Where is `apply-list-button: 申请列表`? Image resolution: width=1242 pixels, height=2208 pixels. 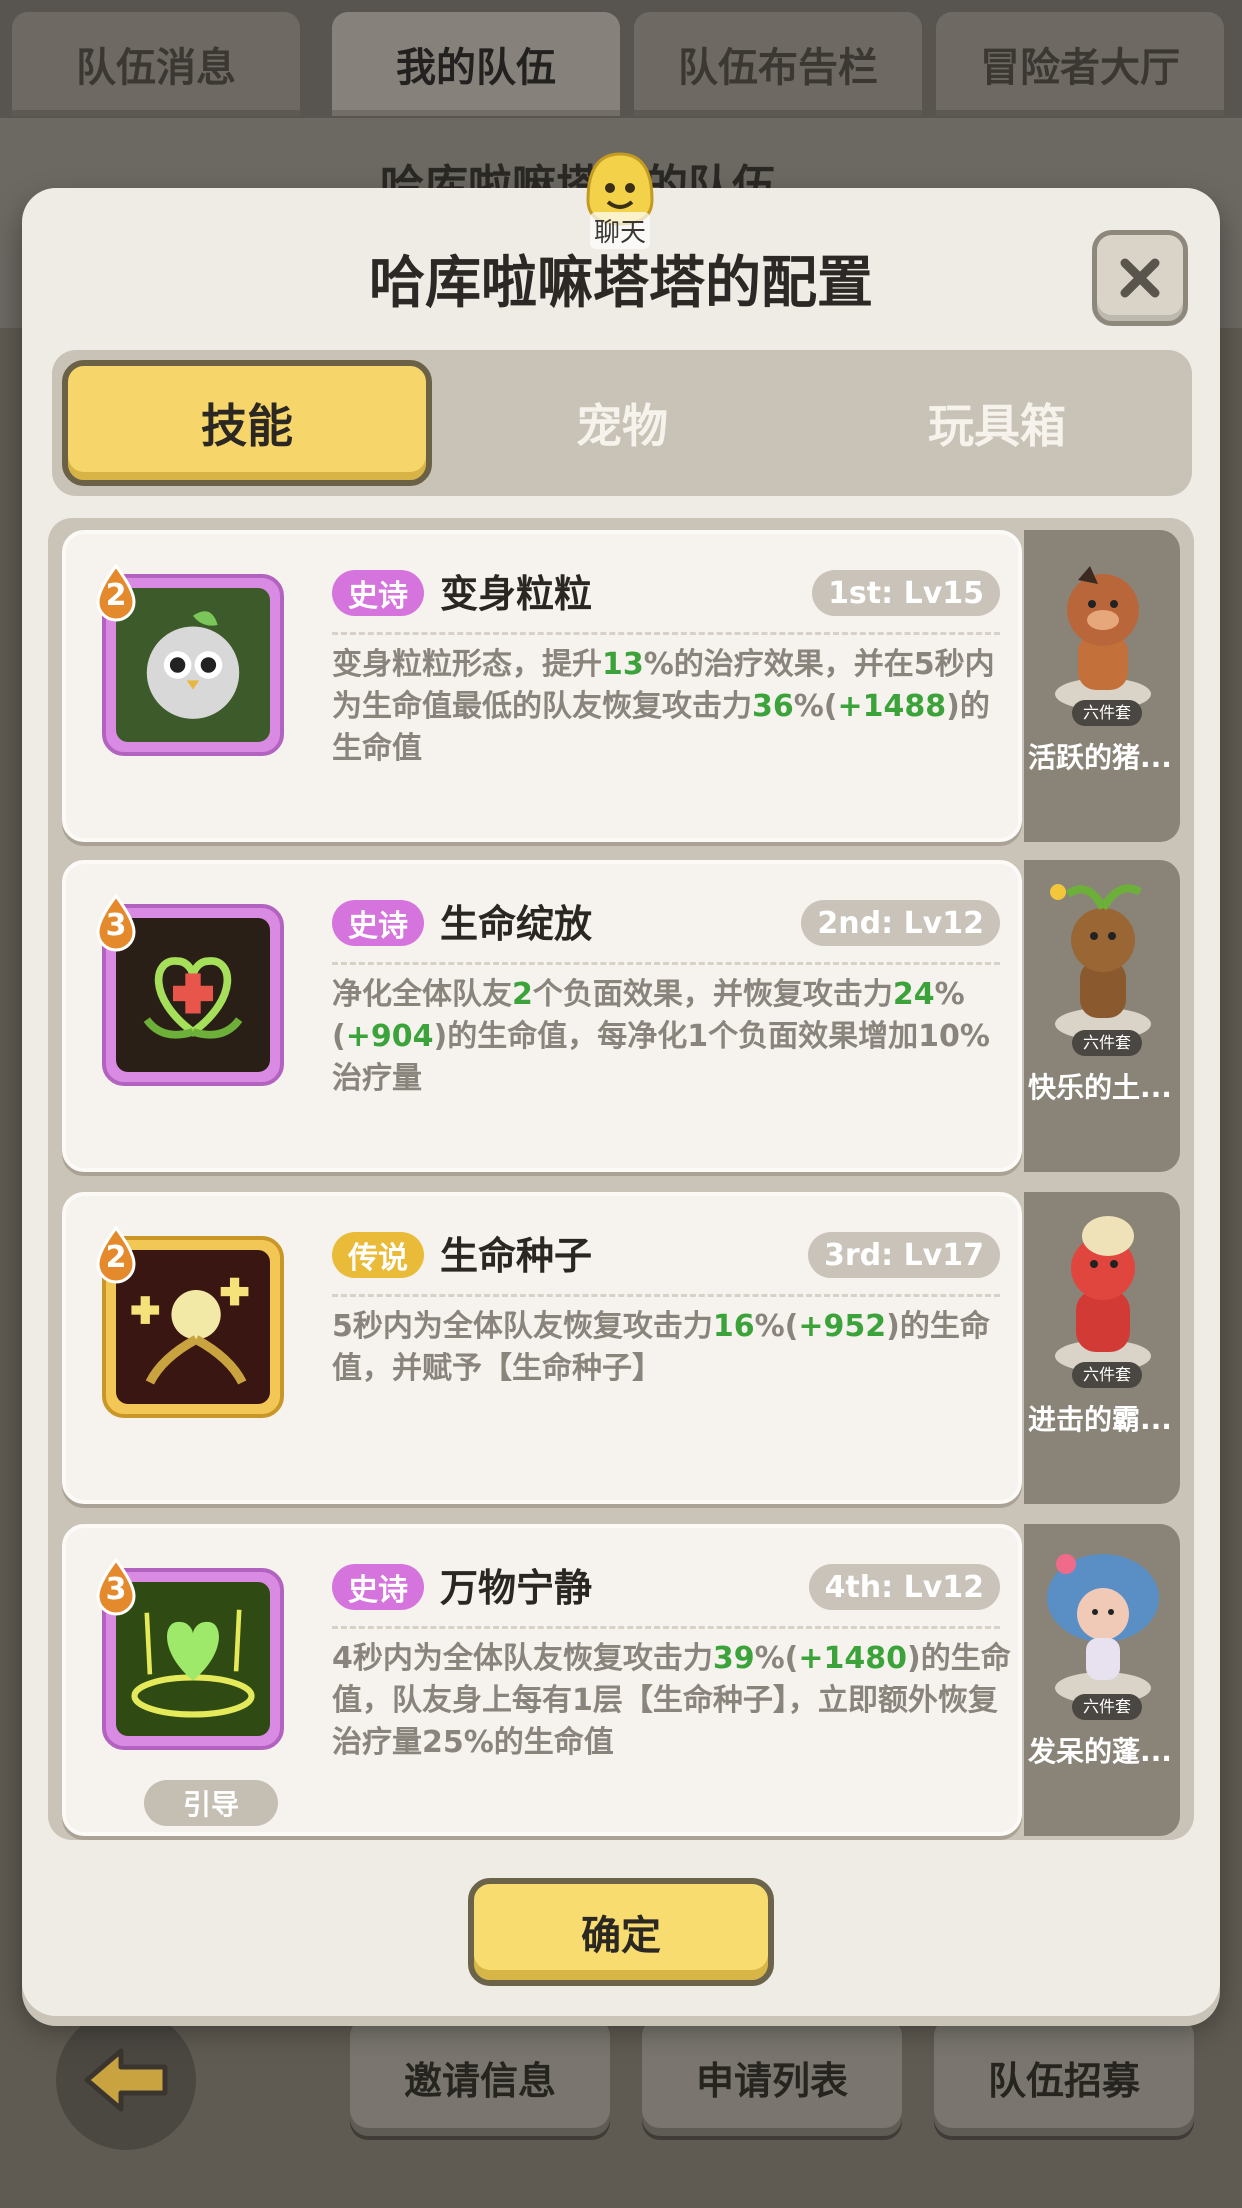 apply-list-button: 申请列表 is located at coordinates (772, 2077).